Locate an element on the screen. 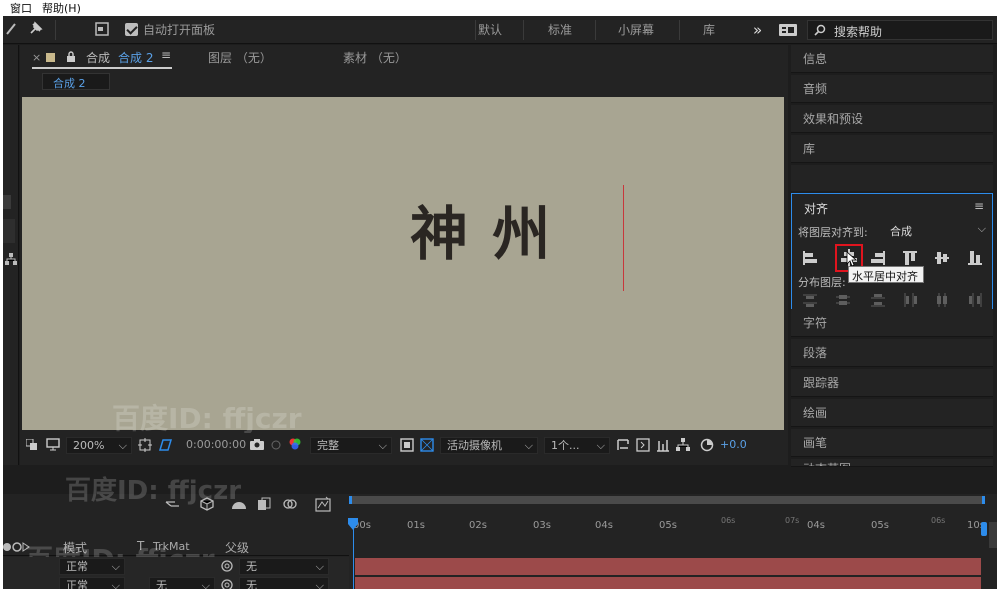  align-right-button is located at coordinates (878, 258).